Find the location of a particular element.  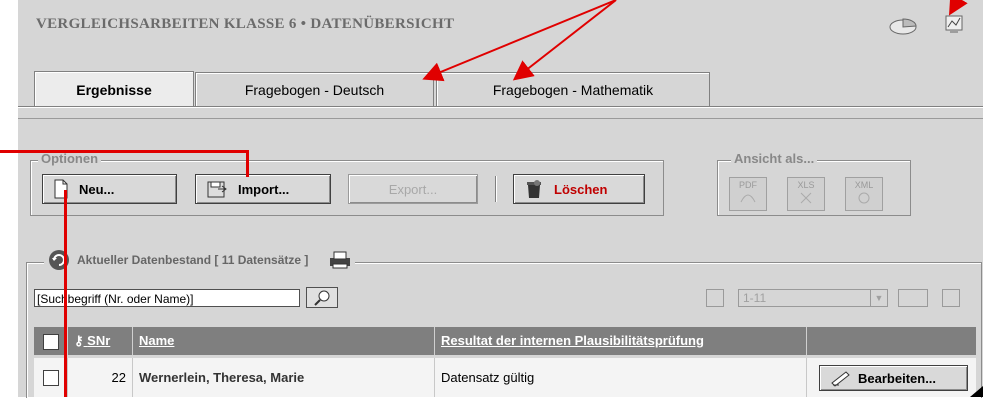

search-icon is located at coordinates (322, 298).